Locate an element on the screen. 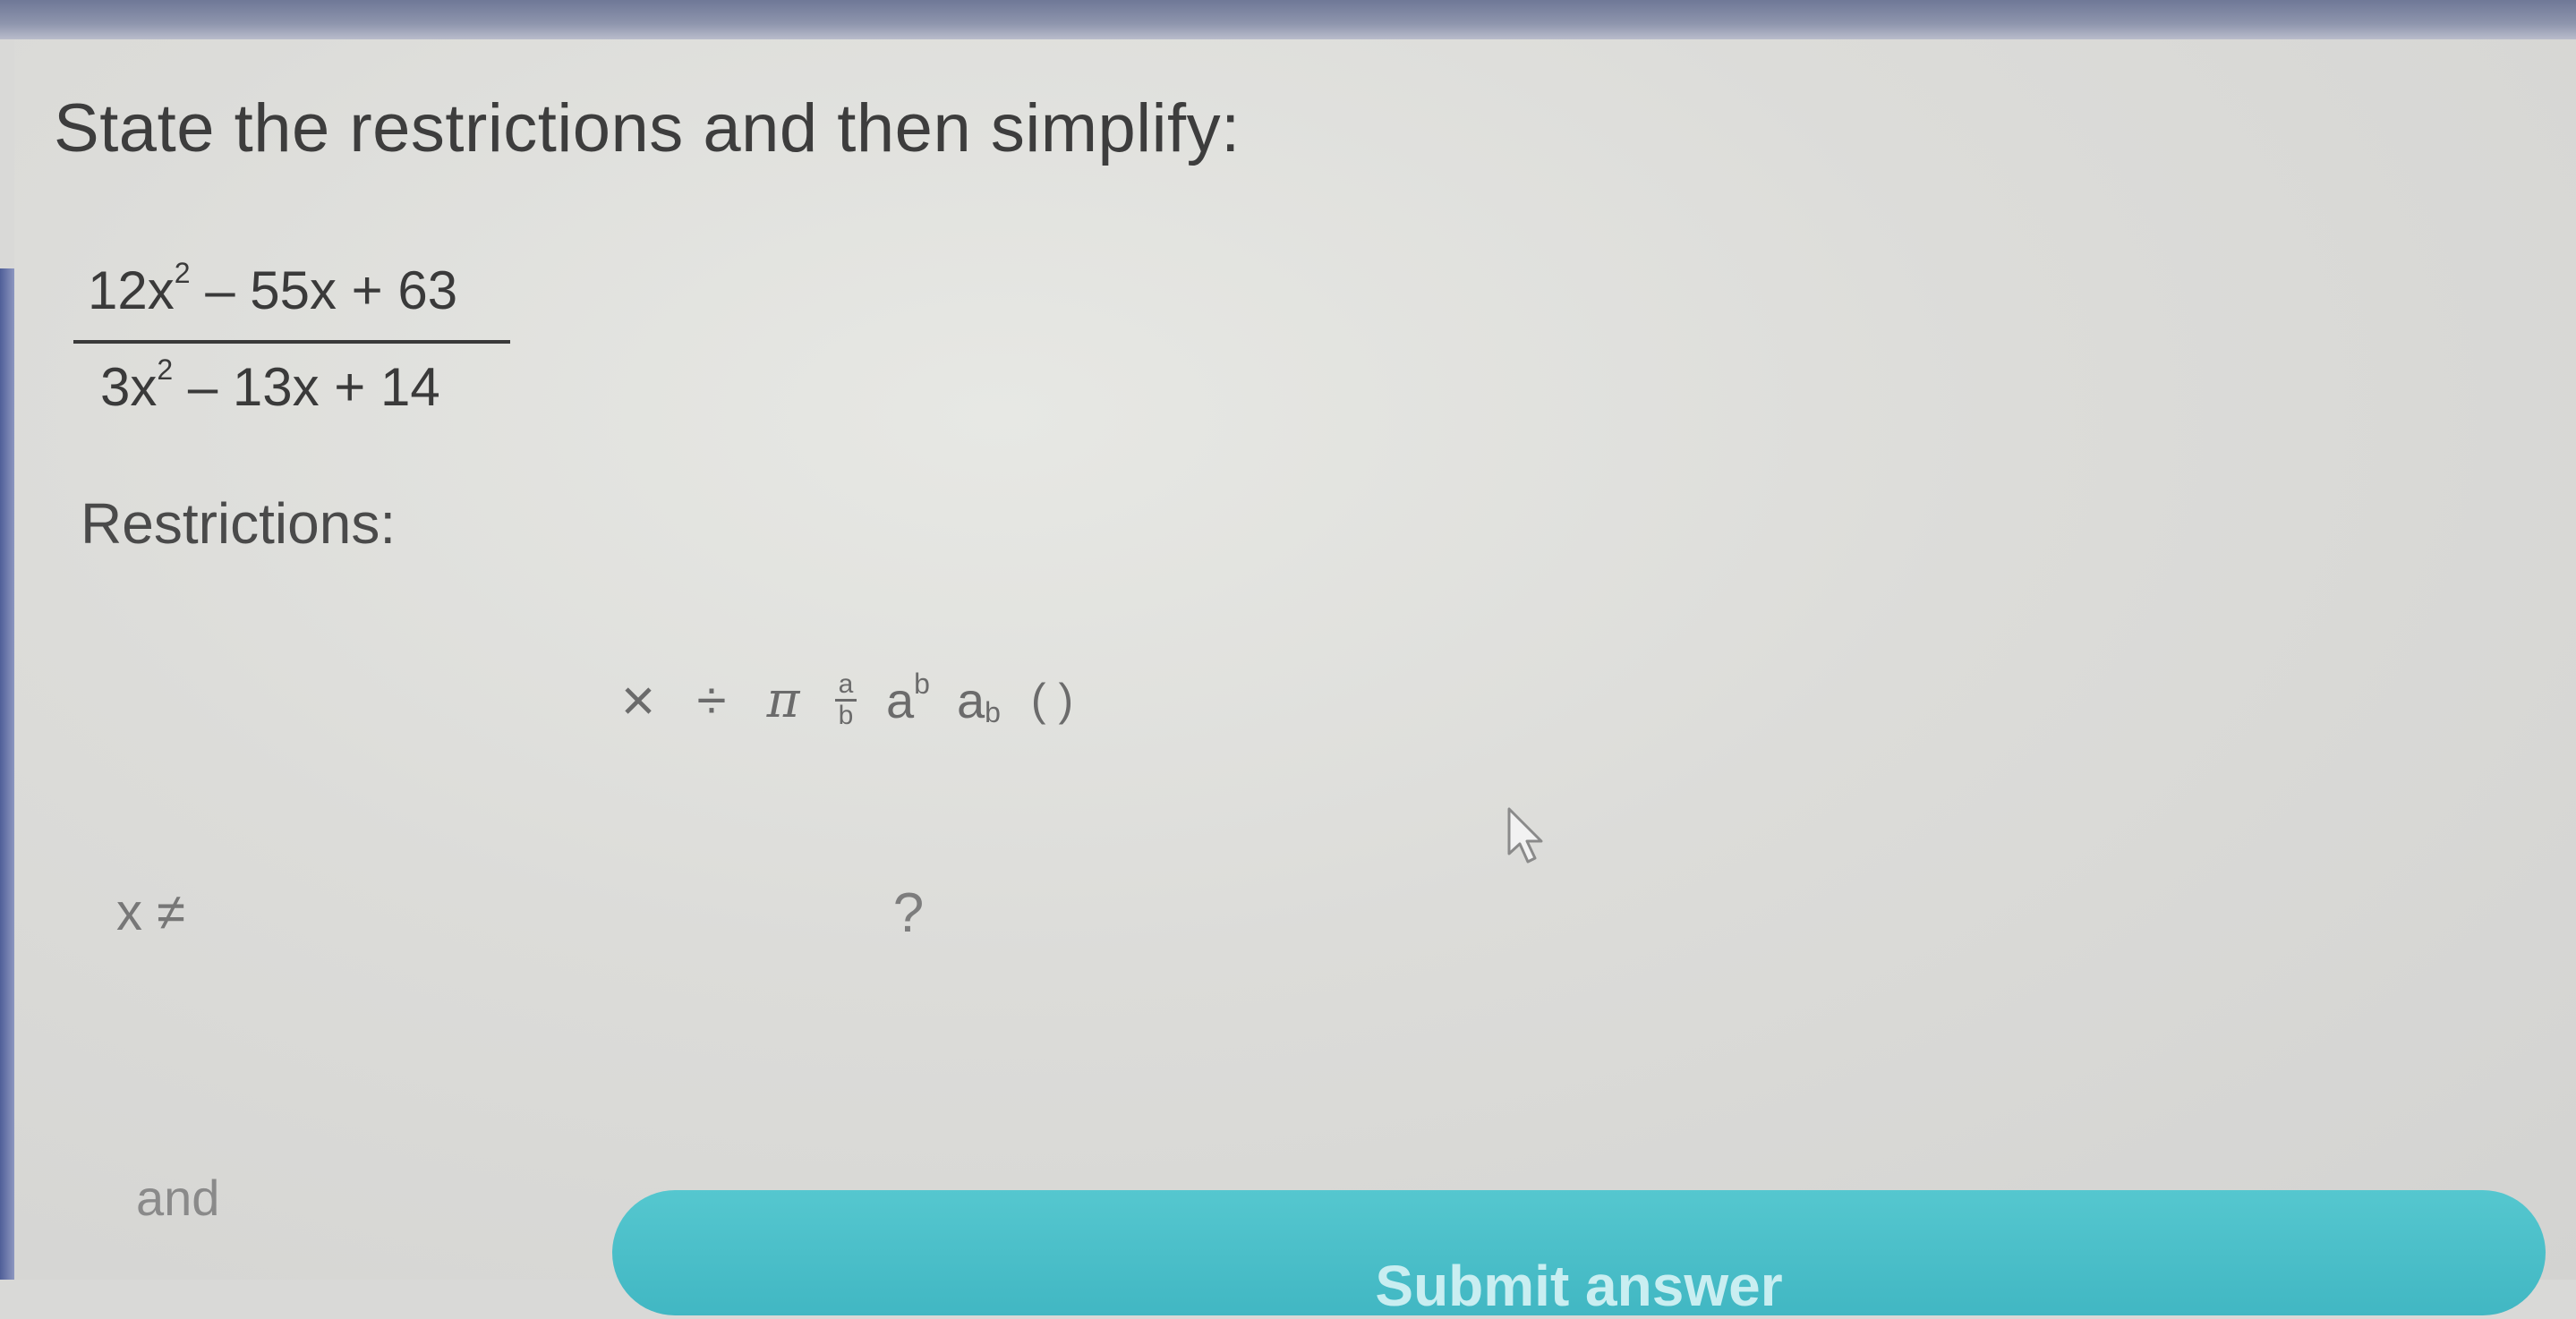 This screenshot has width=2576, height=1319. exponent-icon-base: a is located at coordinates (900, 699).